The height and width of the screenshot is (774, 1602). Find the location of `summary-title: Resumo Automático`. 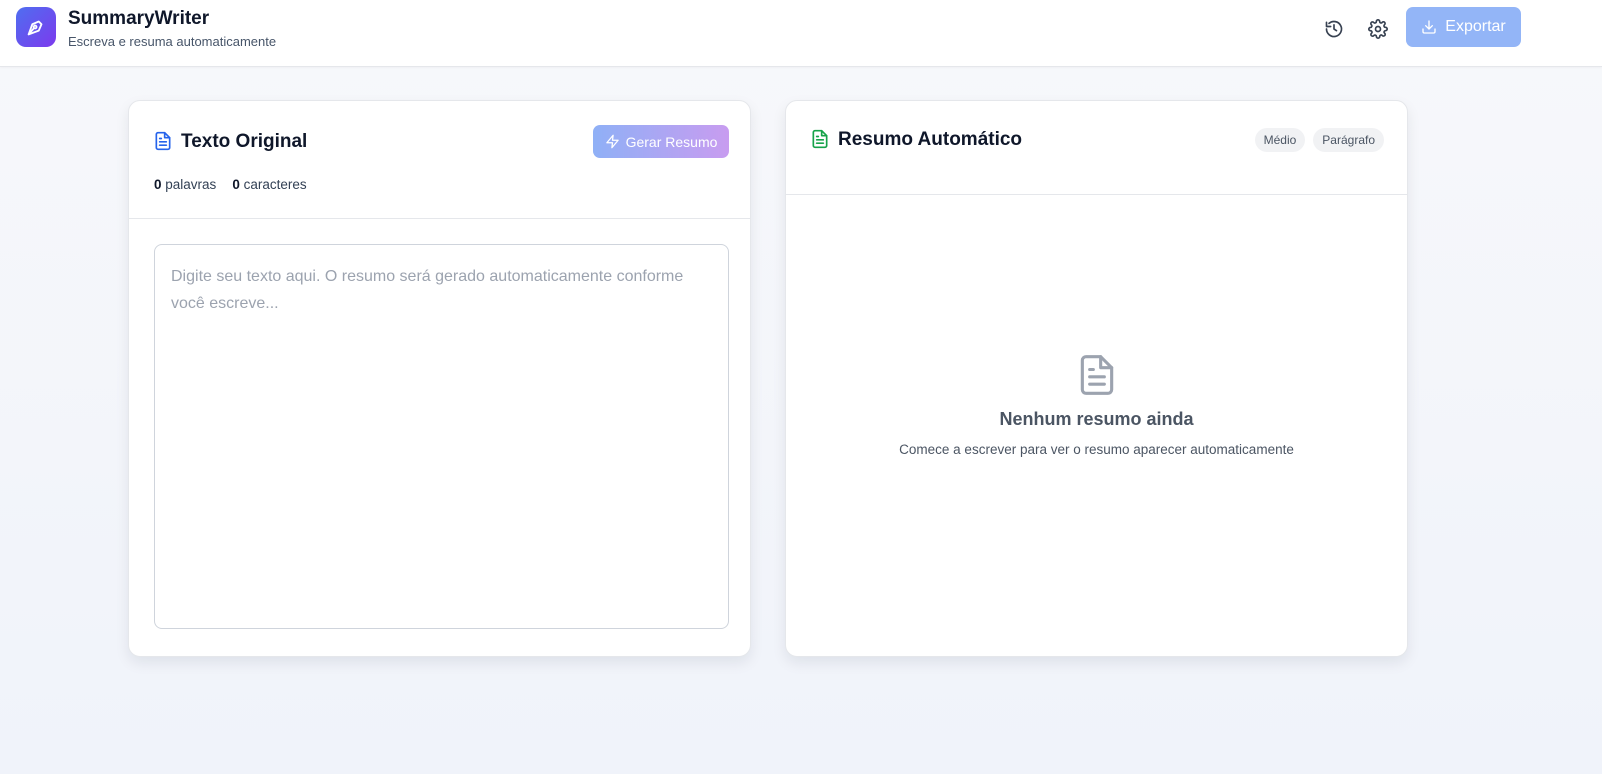

summary-title: Resumo Automático is located at coordinates (930, 139).